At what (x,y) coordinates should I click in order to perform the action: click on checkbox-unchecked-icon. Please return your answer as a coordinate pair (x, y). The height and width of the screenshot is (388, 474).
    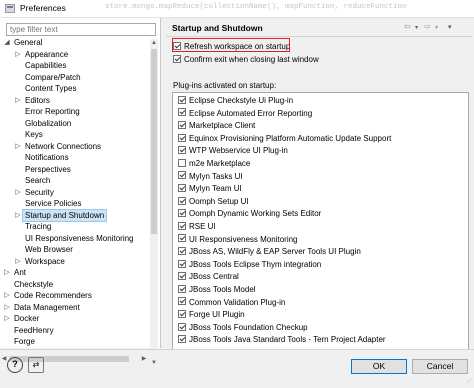
    Looking at the image, I should click on (182, 162).